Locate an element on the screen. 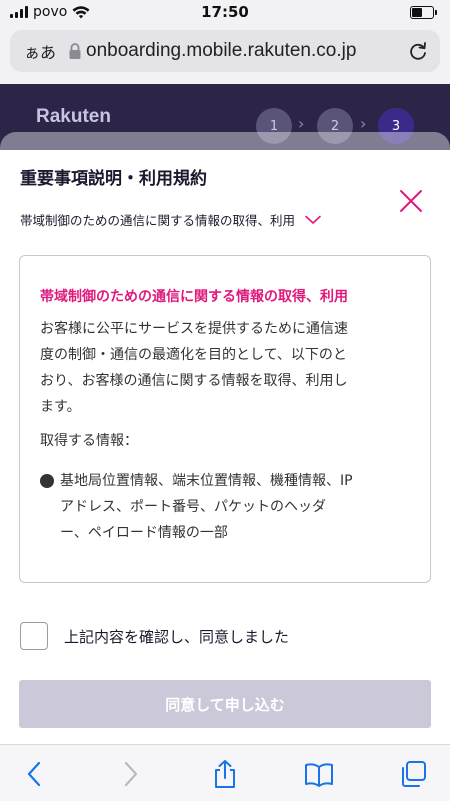  status-bar: povo 17:50 is located at coordinates (225, 13).